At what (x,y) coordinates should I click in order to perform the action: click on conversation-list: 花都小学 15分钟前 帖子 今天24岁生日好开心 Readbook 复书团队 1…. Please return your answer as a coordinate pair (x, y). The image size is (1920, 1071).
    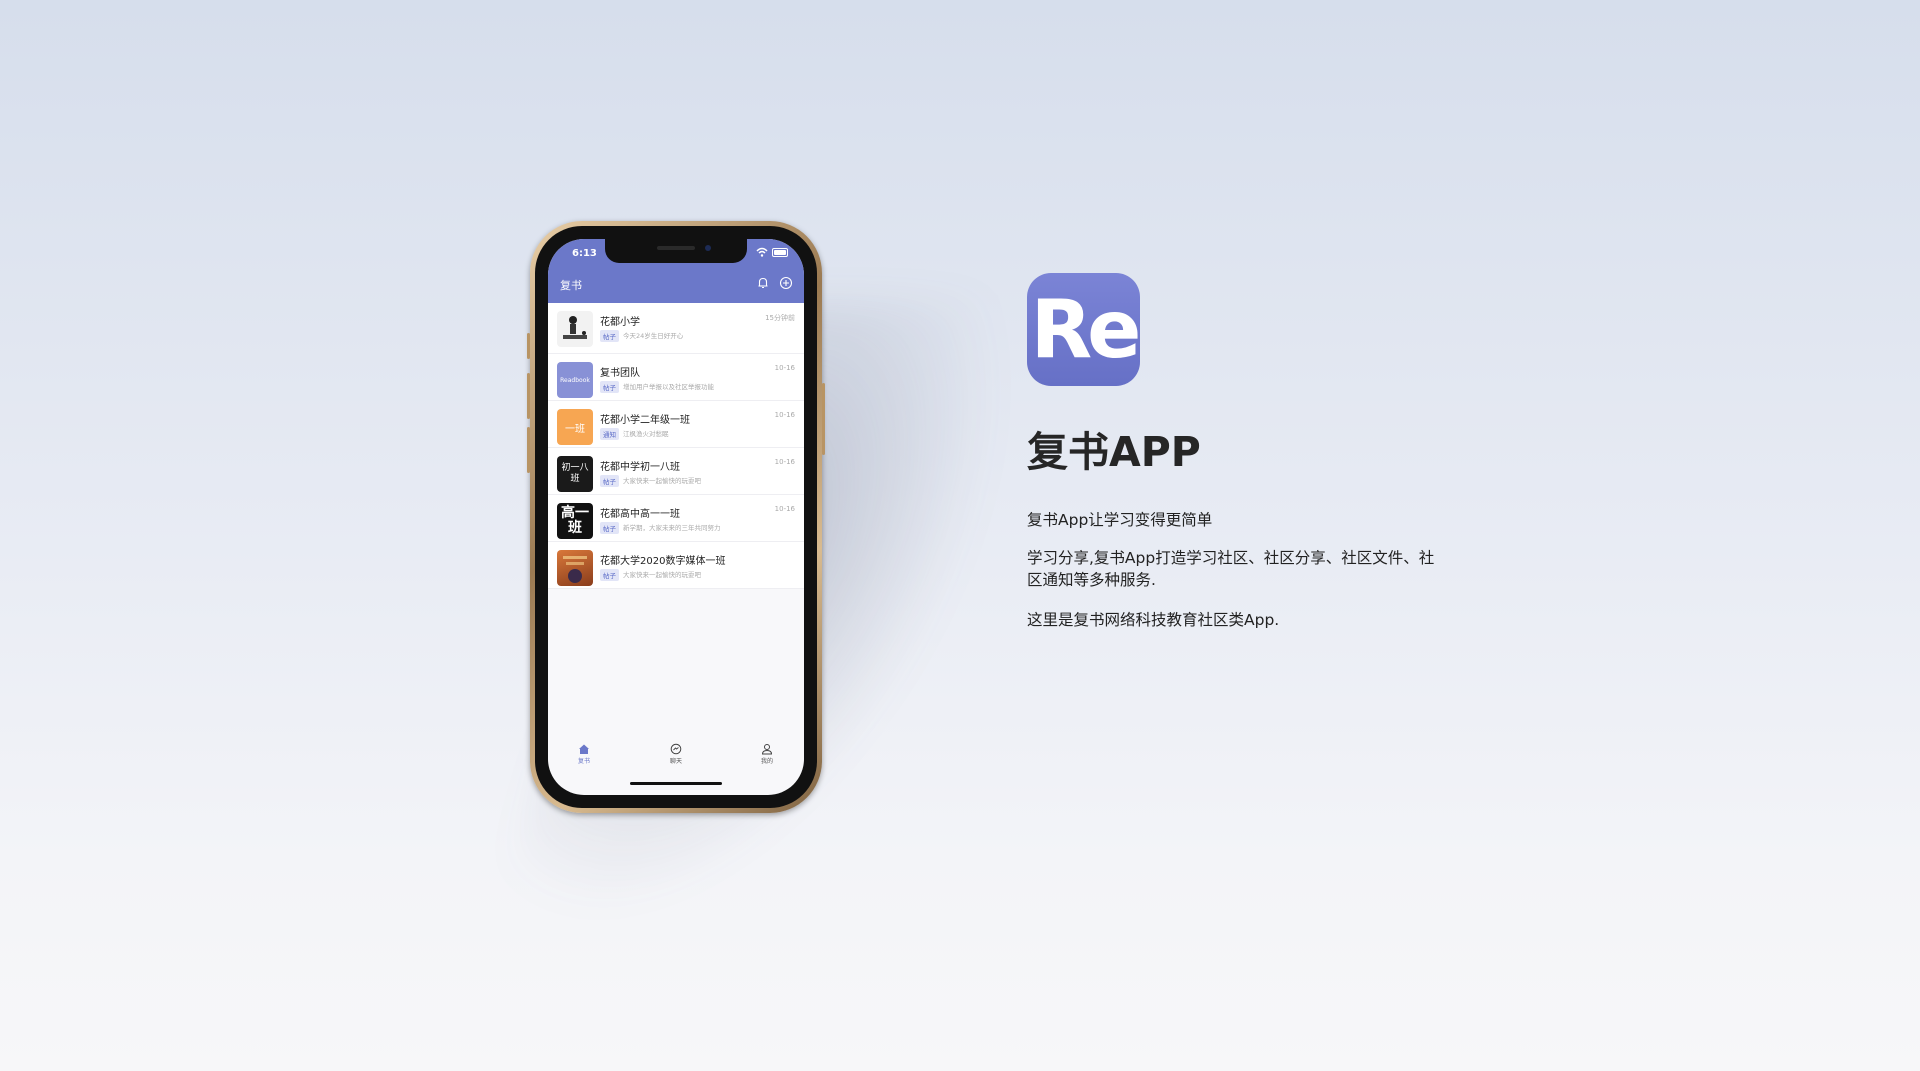
    Looking at the image, I should click on (676, 446).